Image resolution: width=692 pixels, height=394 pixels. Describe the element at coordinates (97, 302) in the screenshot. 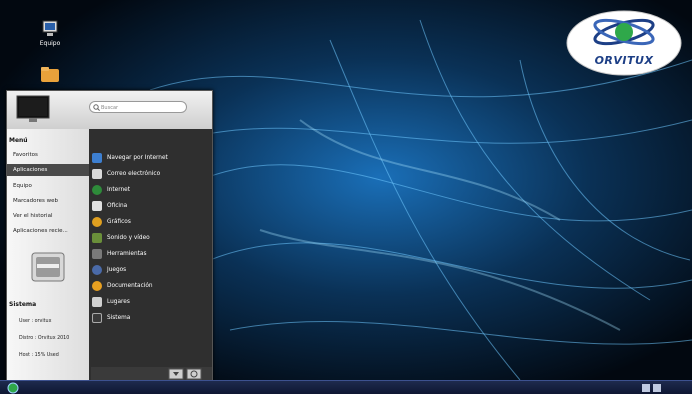

I see `places-icon` at that location.